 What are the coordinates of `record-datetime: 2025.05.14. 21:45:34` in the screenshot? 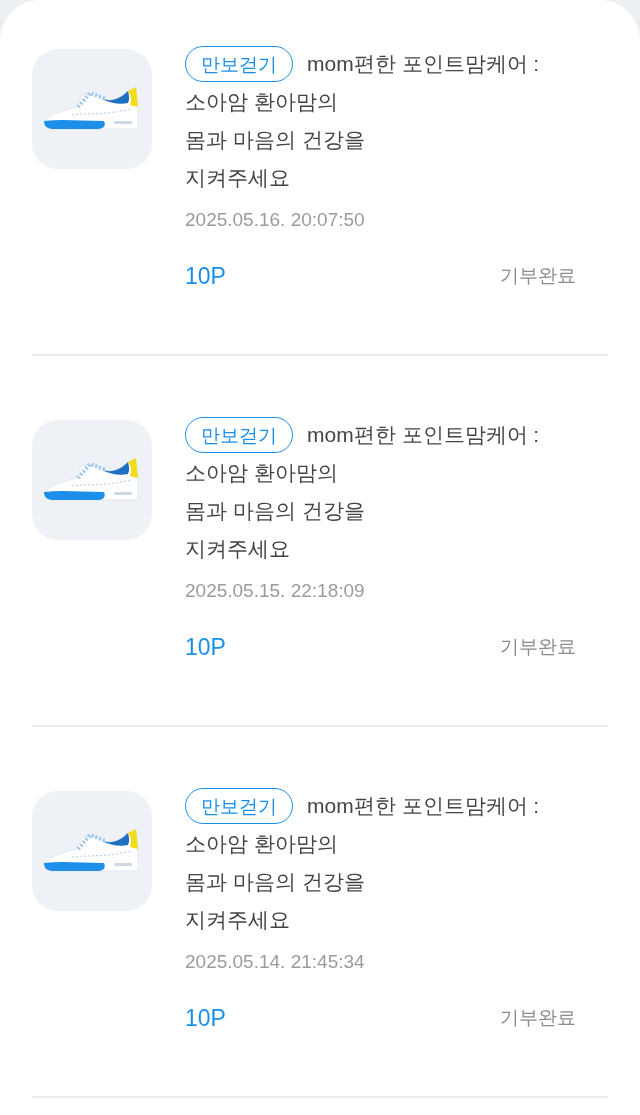 It's located at (275, 962).